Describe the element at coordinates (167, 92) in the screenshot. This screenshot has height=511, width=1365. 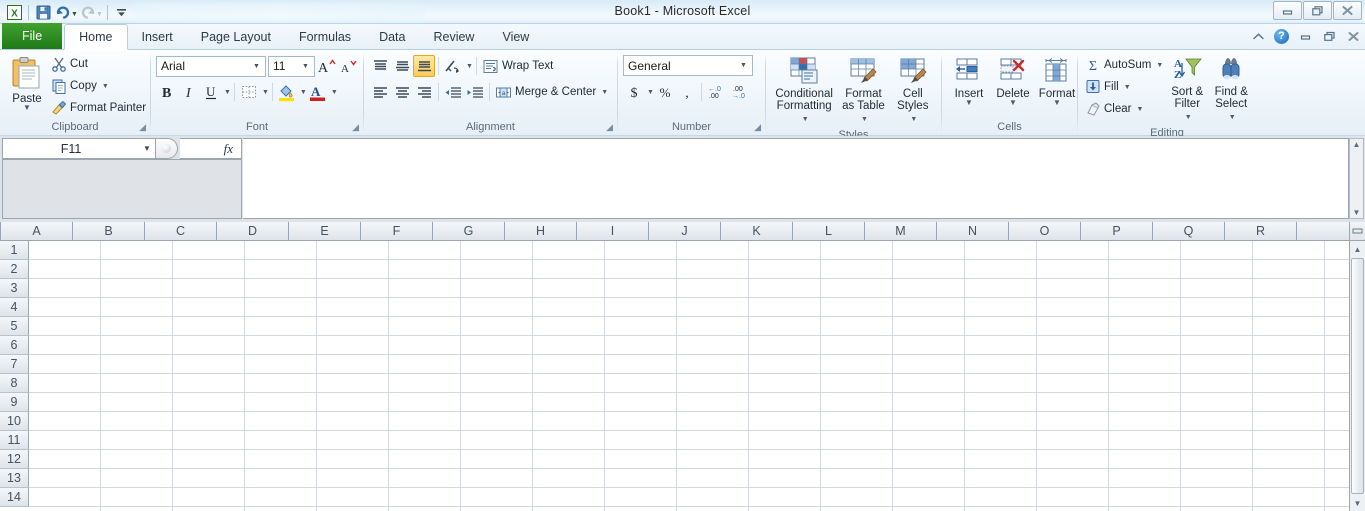
I see `bold-button: B` at that location.